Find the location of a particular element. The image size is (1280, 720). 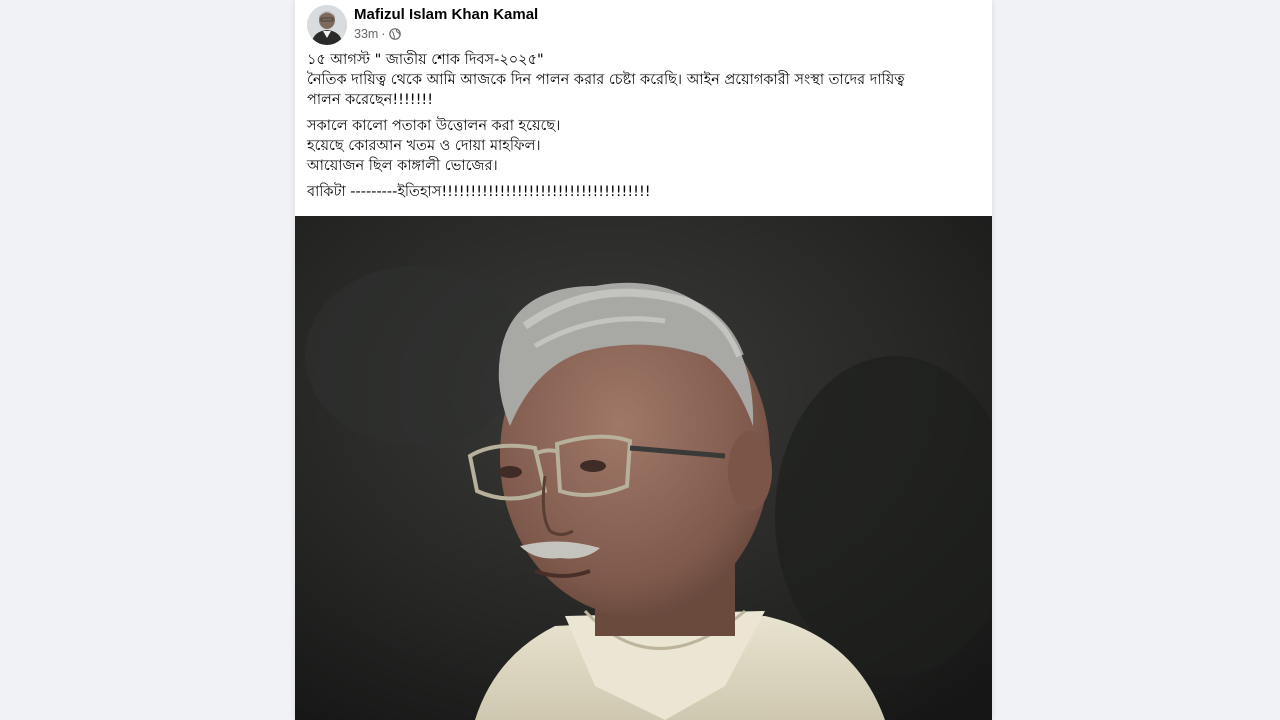

post-text-line: ১৫ আগস্ট " জাতীয় শোক দিবস-২০২৫" is located at coordinates (425, 60).